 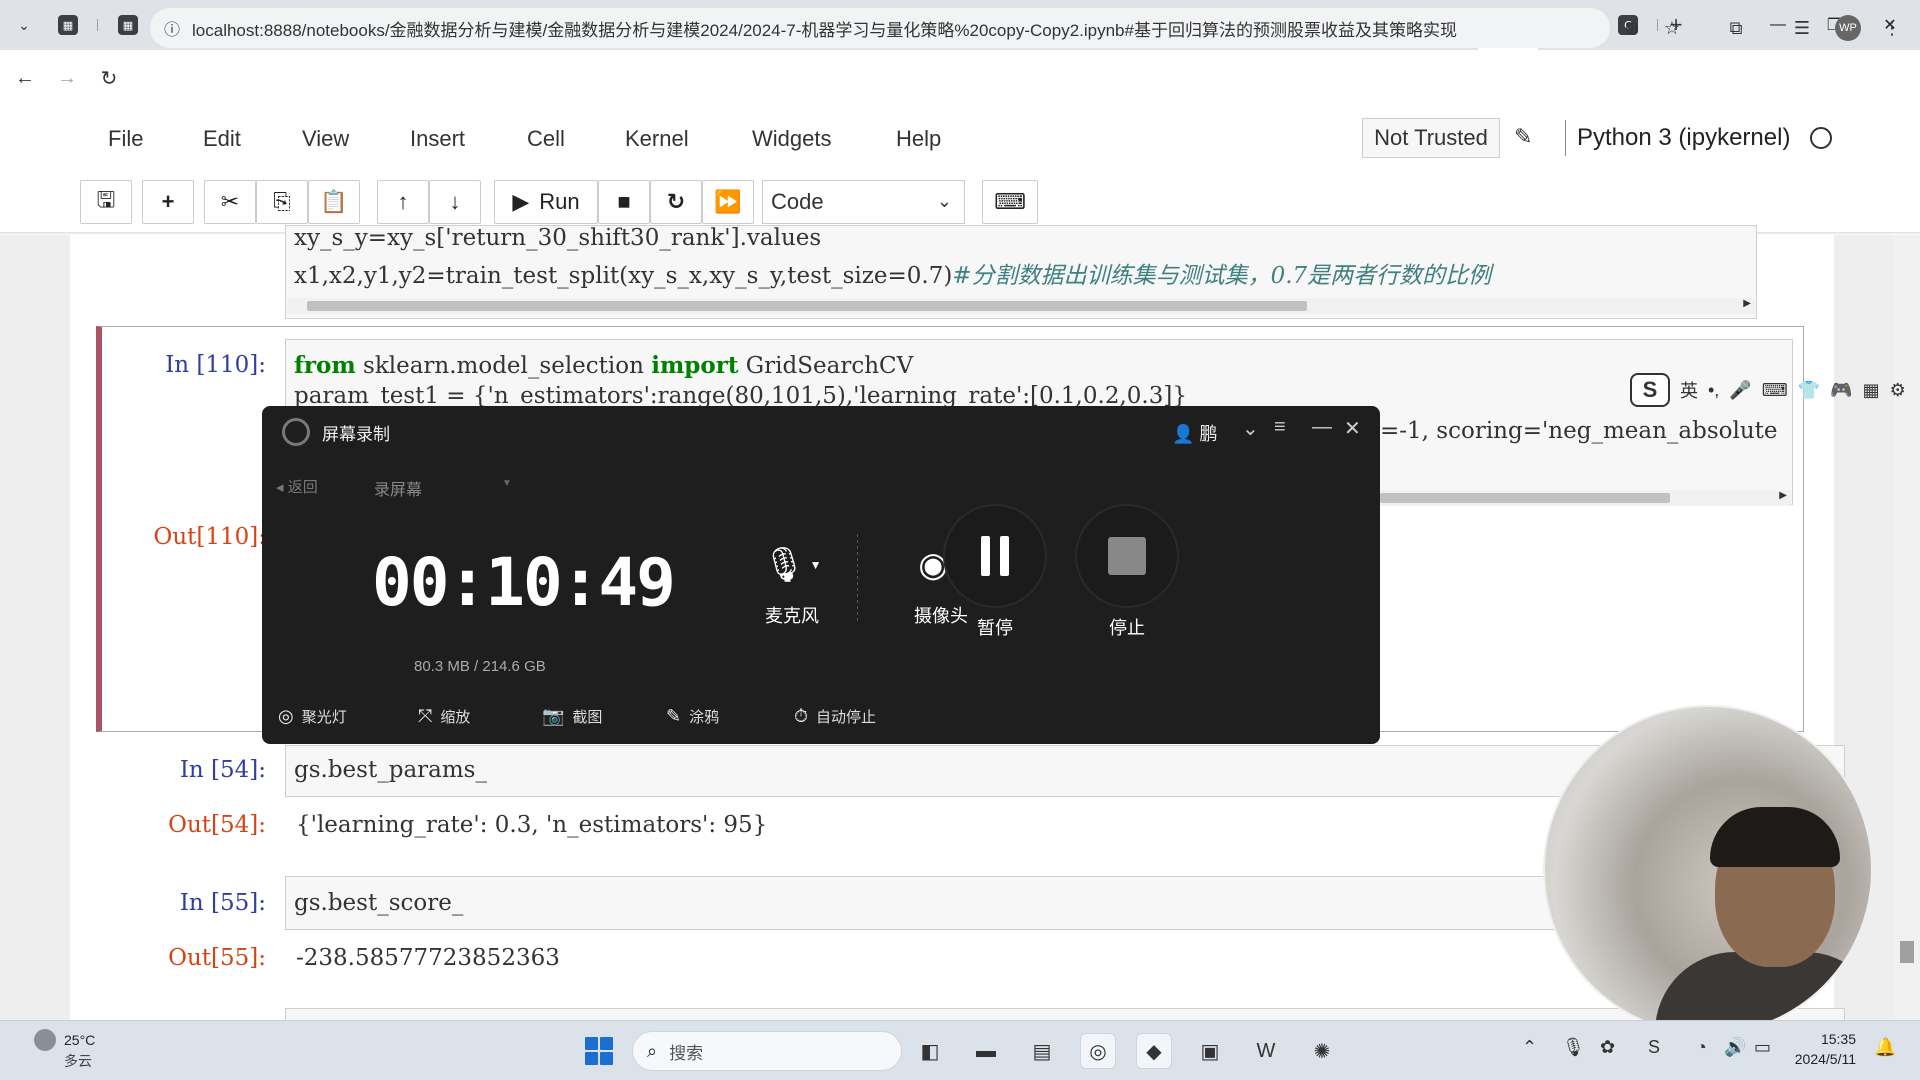 What do you see at coordinates (444, 716) in the screenshot?
I see `zoom-tool: ⤧ 缩放` at bounding box center [444, 716].